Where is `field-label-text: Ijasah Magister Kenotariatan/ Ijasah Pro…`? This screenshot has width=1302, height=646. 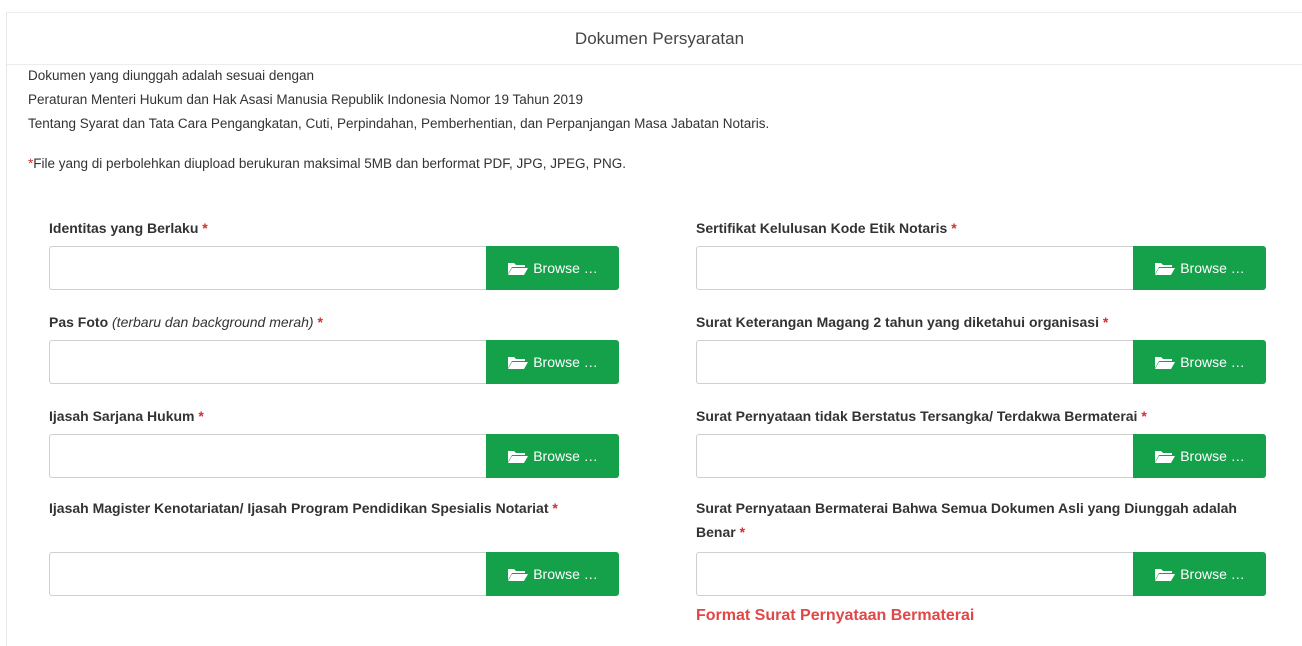
field-label-text: Ijasah Magister Kenotariatan/ Ijasah Pro… is located at coordinates (299, 508).